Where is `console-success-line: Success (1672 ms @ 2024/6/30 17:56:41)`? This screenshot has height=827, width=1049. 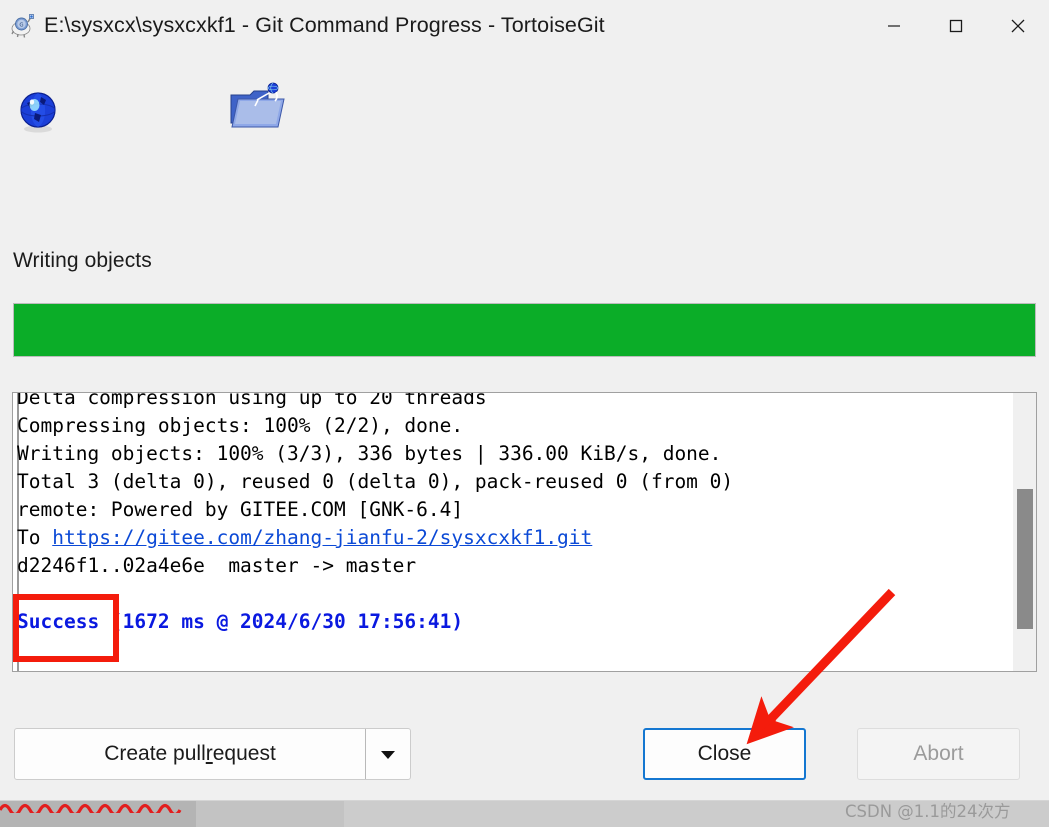 console-success-line: Success (1672 ms @ 2024/6/30 17:56:41) is located at coordinates (240, 621).